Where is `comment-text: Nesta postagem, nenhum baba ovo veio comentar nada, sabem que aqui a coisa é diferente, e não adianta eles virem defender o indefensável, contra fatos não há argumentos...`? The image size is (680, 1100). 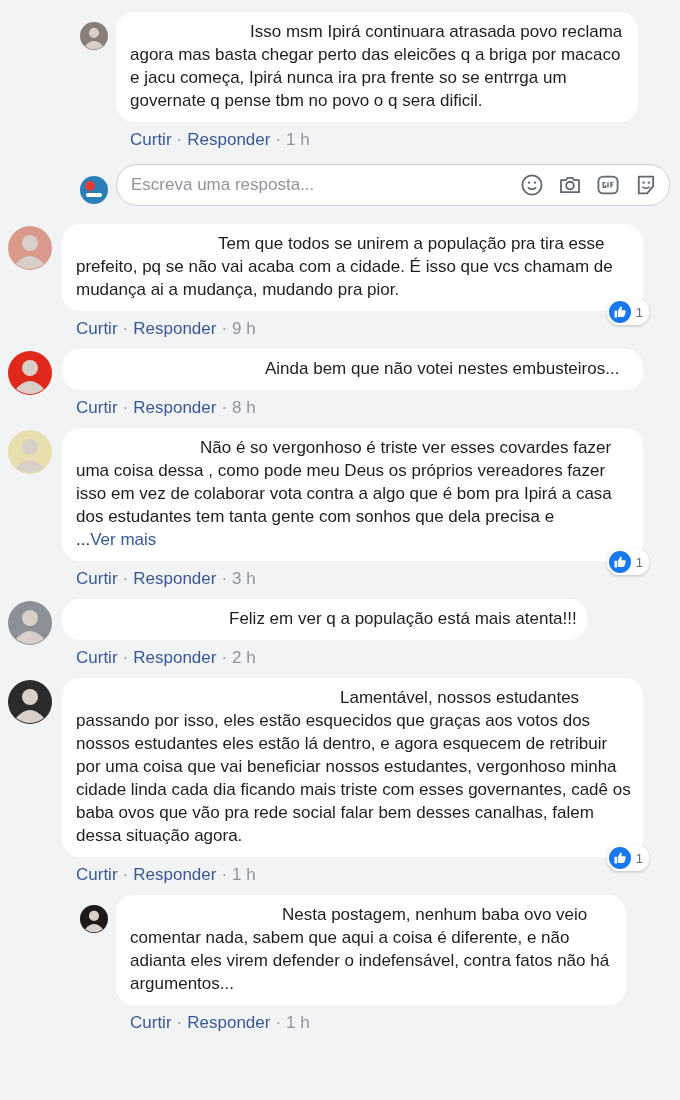
comment-text: Nesta postagem, nenhum baba ovo veio comentar nada, sabem que aqui a coisa é diferente, e não adianta eles virem defender o indefensável, contra fatos não há argumentos... is located at coordinates (371, 950).